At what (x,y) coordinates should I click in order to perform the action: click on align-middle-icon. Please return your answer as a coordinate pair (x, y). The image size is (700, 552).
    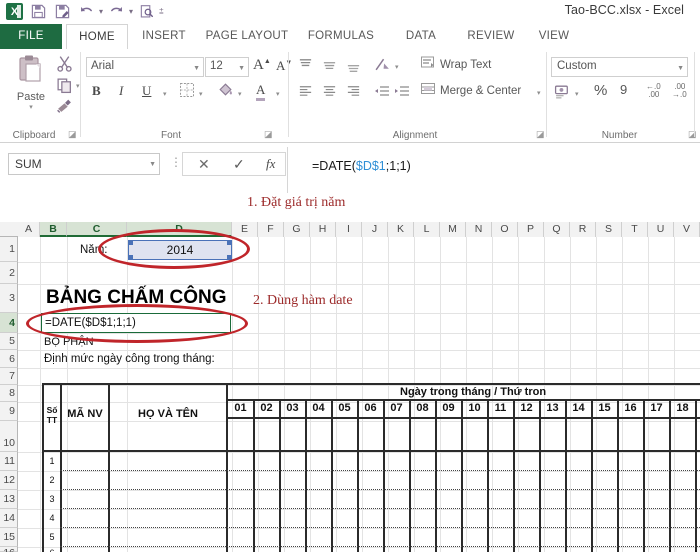
    Looking at the image, I should click on (329, 69).